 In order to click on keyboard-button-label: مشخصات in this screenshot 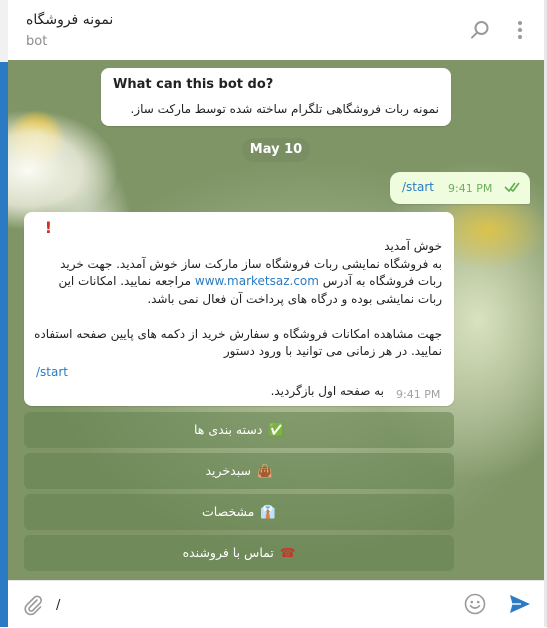, I will do `click(228, 511)`.